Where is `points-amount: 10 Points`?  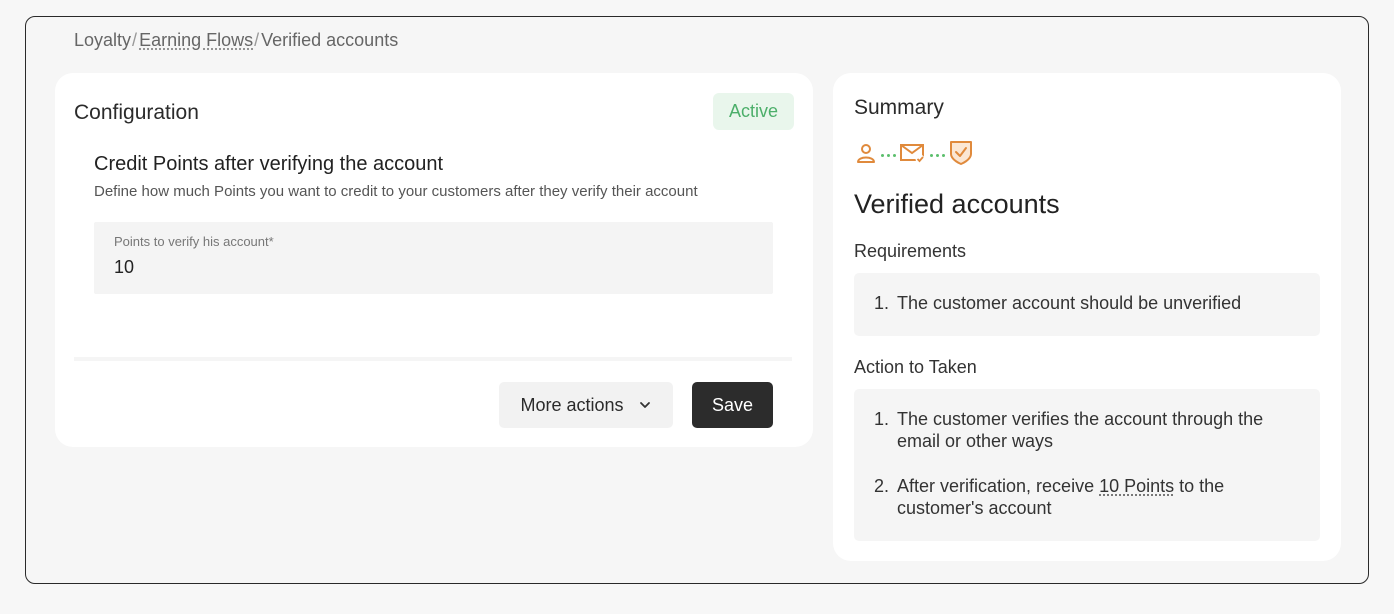
points-amount: 10 Points is located at coordinates (1137, 486).